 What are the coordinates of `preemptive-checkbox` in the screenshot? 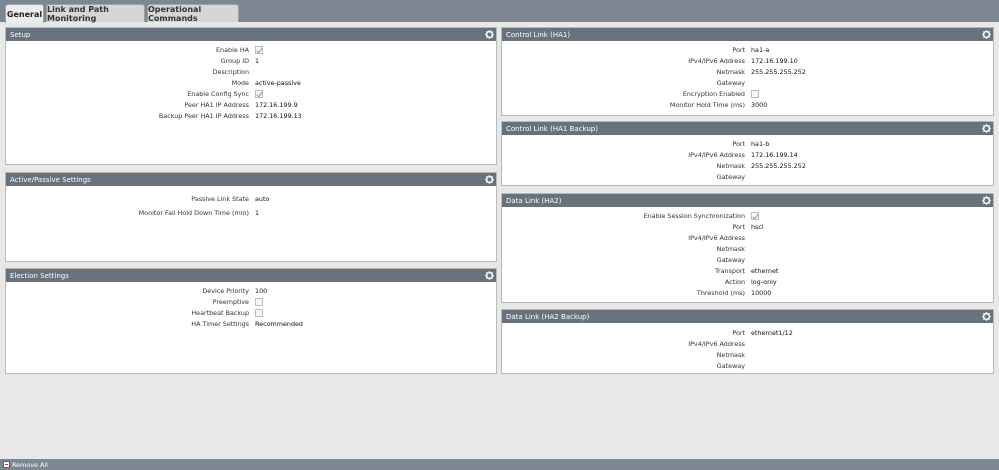 It's located at (259, 301).